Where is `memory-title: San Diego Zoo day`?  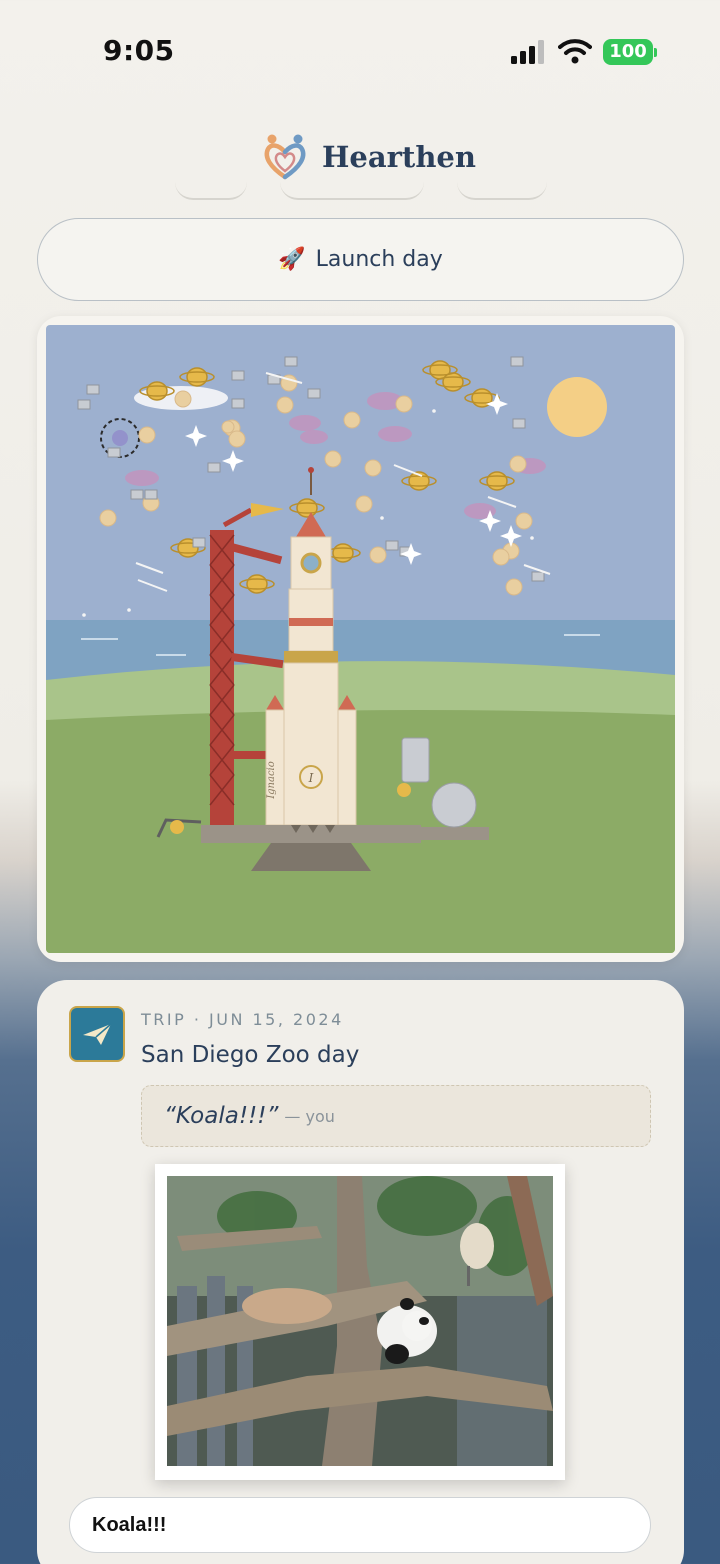
memory-title: San Diego Zoo day is located at coordinates (250, 1055).